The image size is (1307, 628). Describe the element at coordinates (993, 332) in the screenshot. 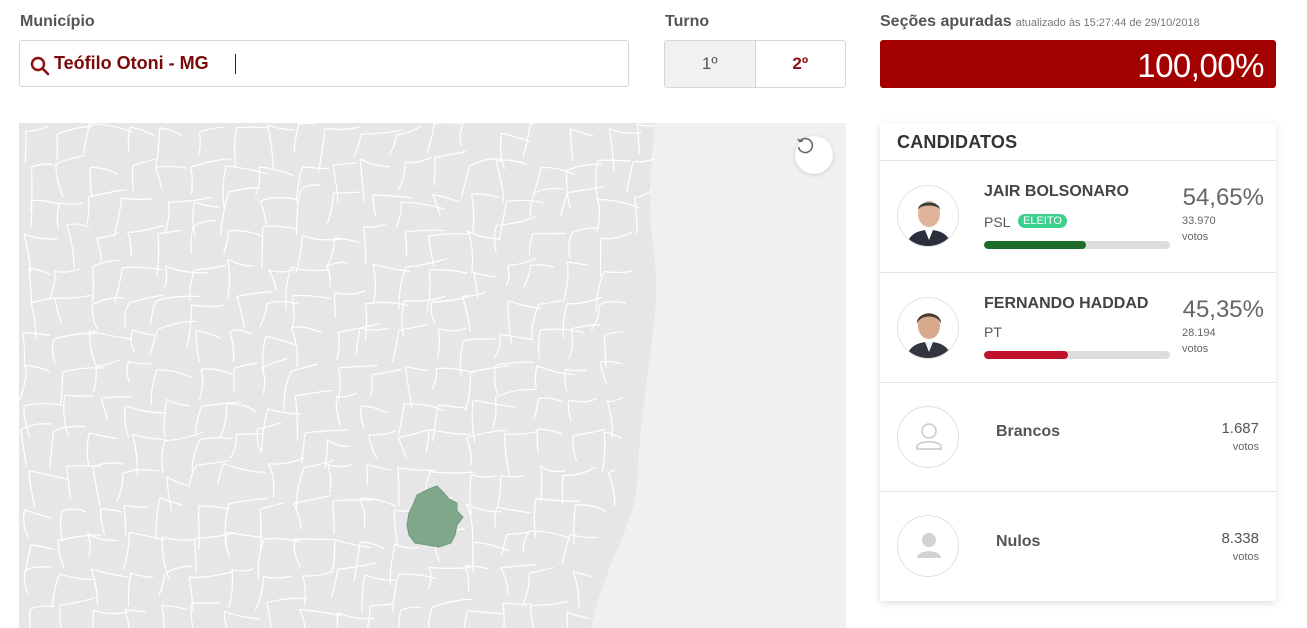

I see `candidate-party: PT` at that location.